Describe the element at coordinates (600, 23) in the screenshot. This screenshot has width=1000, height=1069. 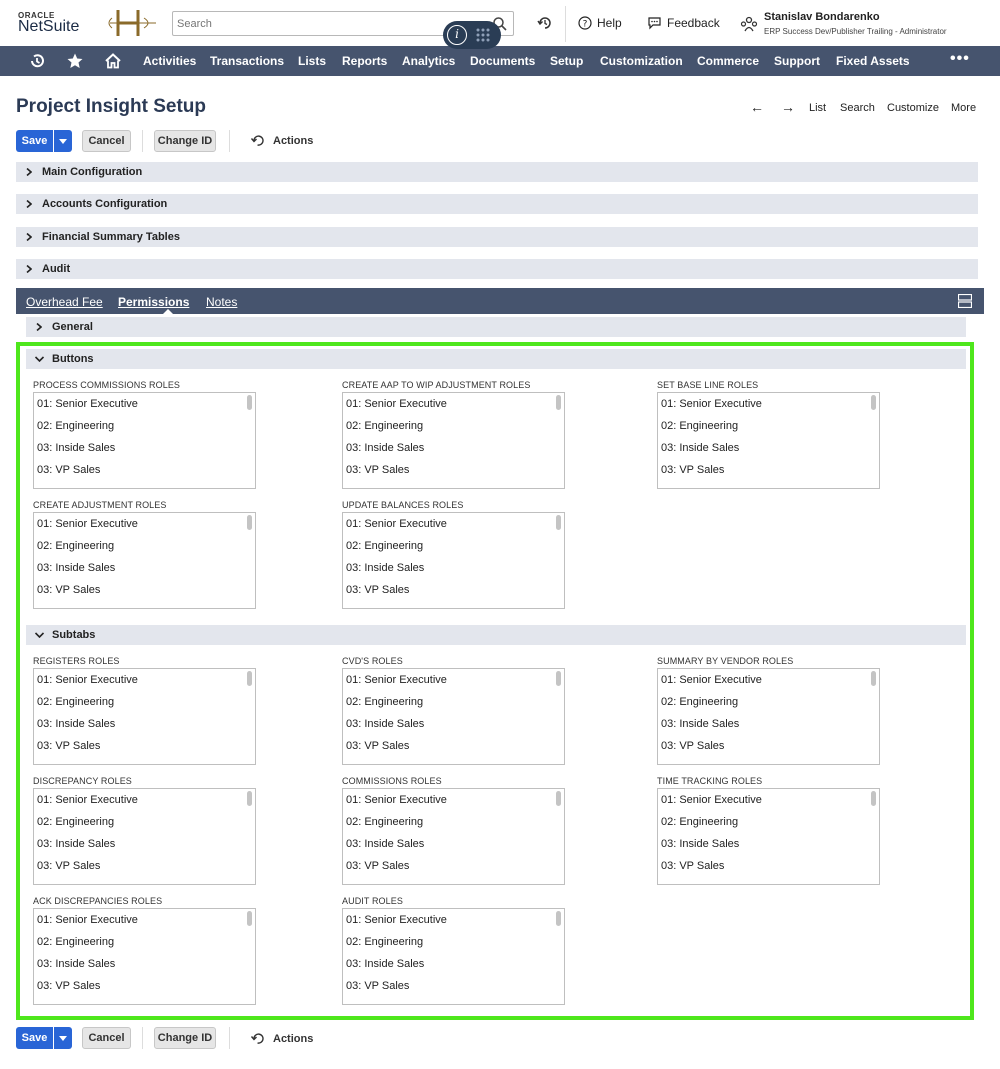
I see `help-link: ? Help` at that location.